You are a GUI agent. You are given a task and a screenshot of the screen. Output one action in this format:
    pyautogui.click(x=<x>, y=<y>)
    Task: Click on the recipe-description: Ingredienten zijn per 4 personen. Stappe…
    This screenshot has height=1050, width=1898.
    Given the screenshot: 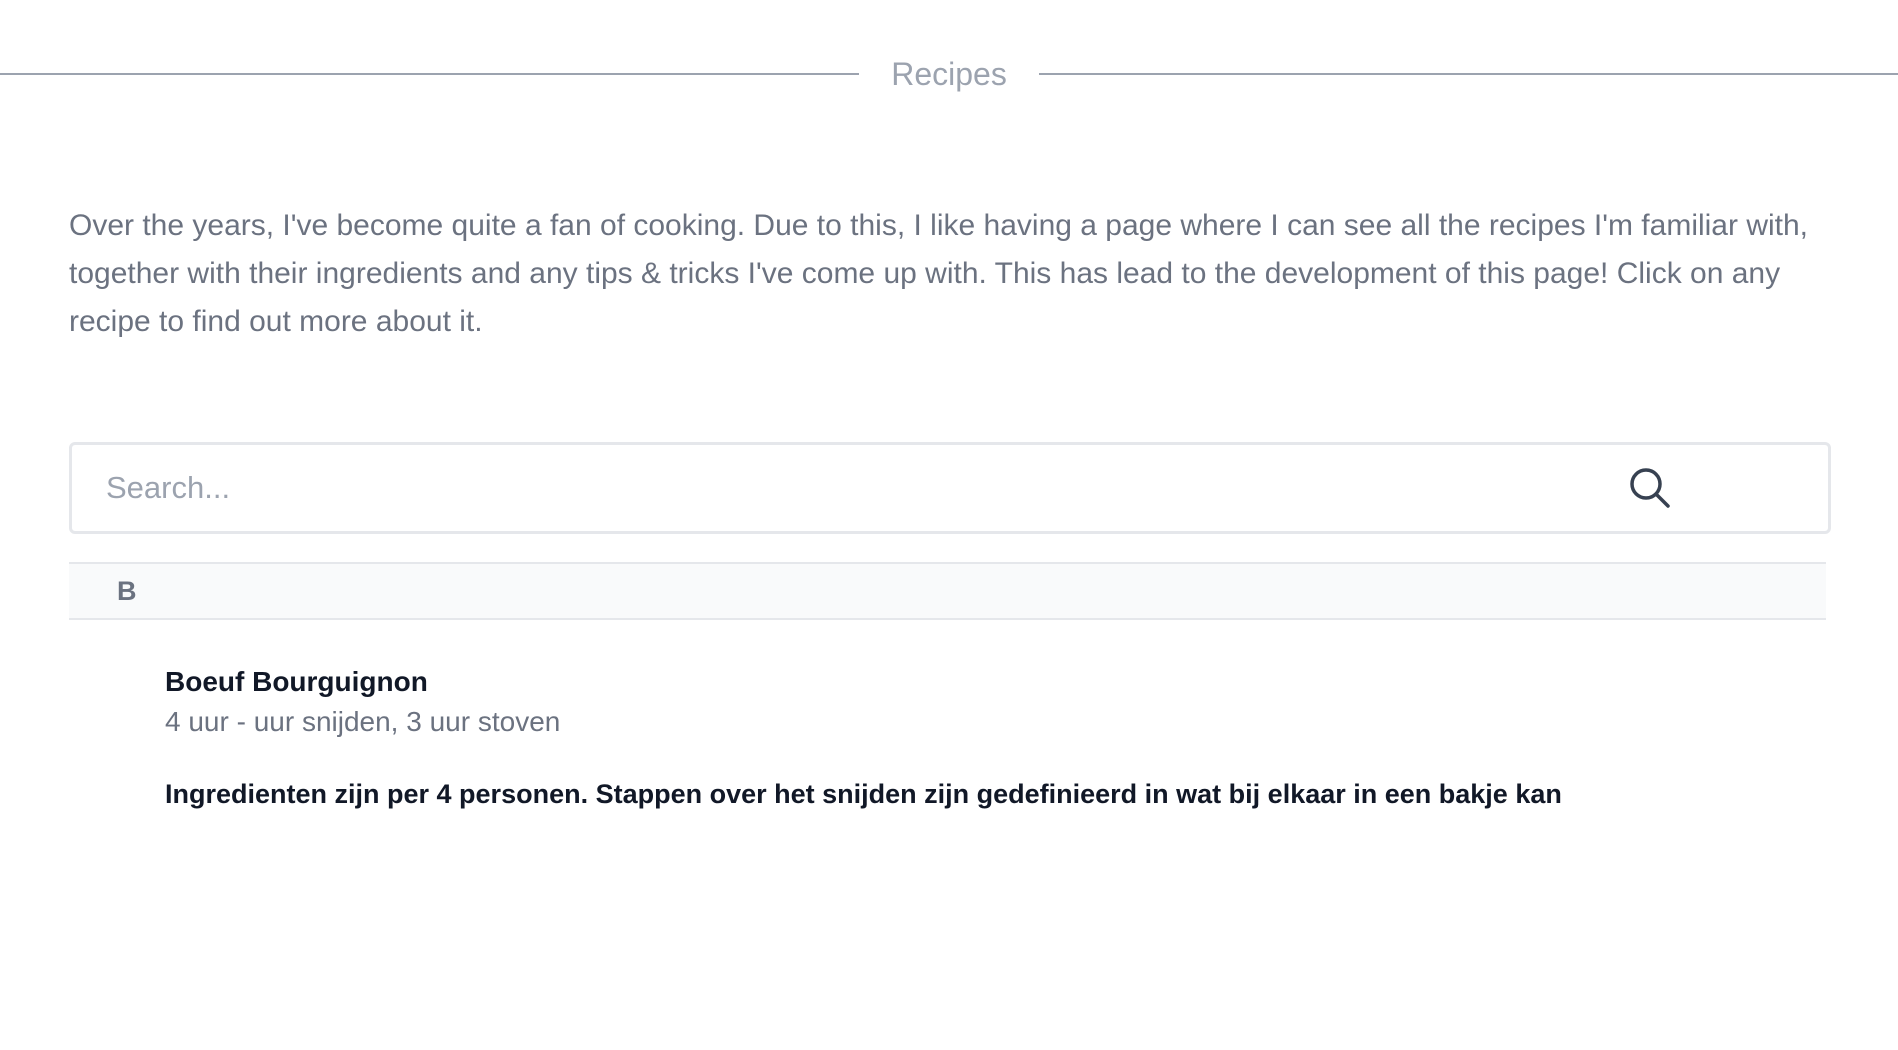 What is the action you would take?
    pyautogui.click(x=863, y=794)
    